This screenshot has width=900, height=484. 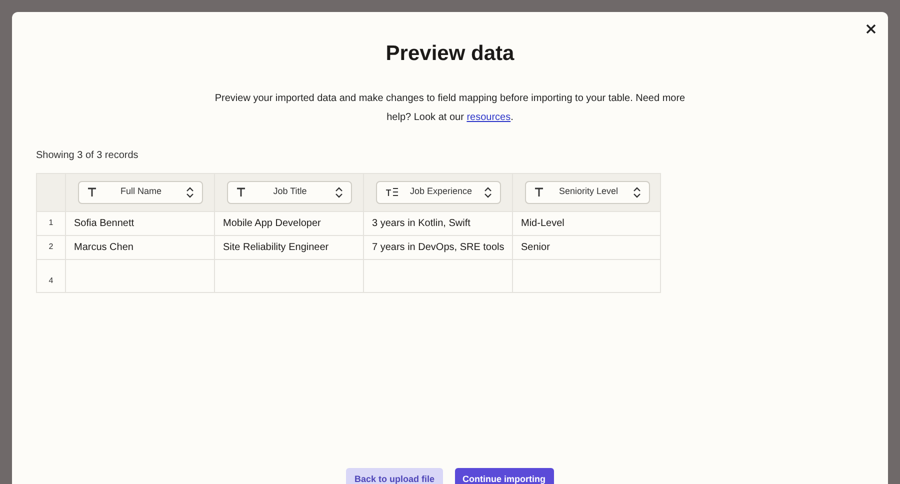 What do you see at coordinates (438, 223) in the screenshot?
I see `table-cell: 3 years in Kotlin, Swift` at bounding box center [438, 223].